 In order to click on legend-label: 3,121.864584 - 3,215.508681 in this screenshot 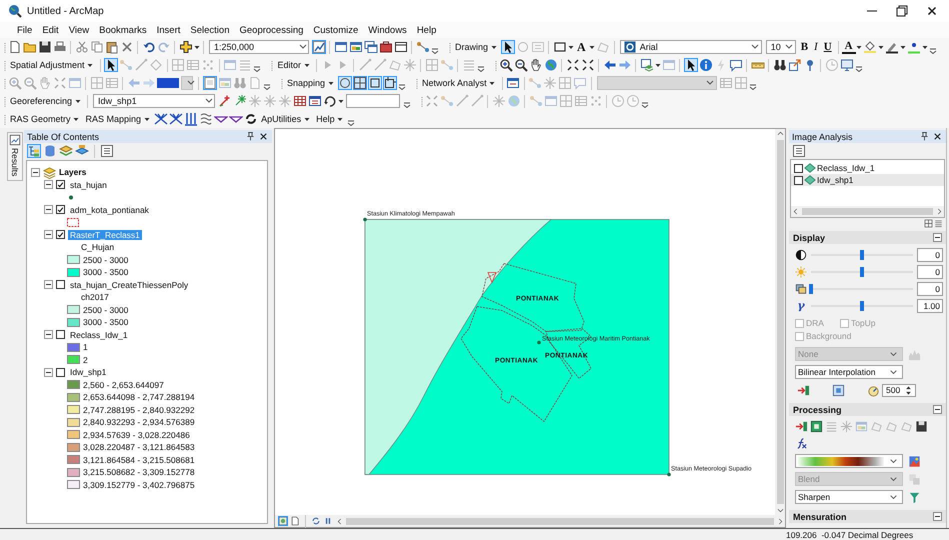, I will do `click(139, 459)`.